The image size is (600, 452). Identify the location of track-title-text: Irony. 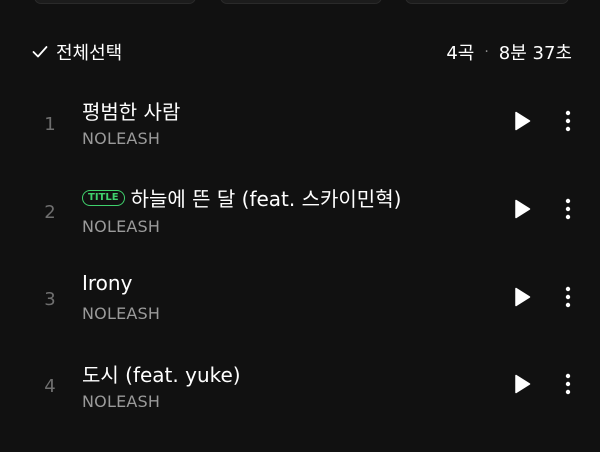
(107, 283).